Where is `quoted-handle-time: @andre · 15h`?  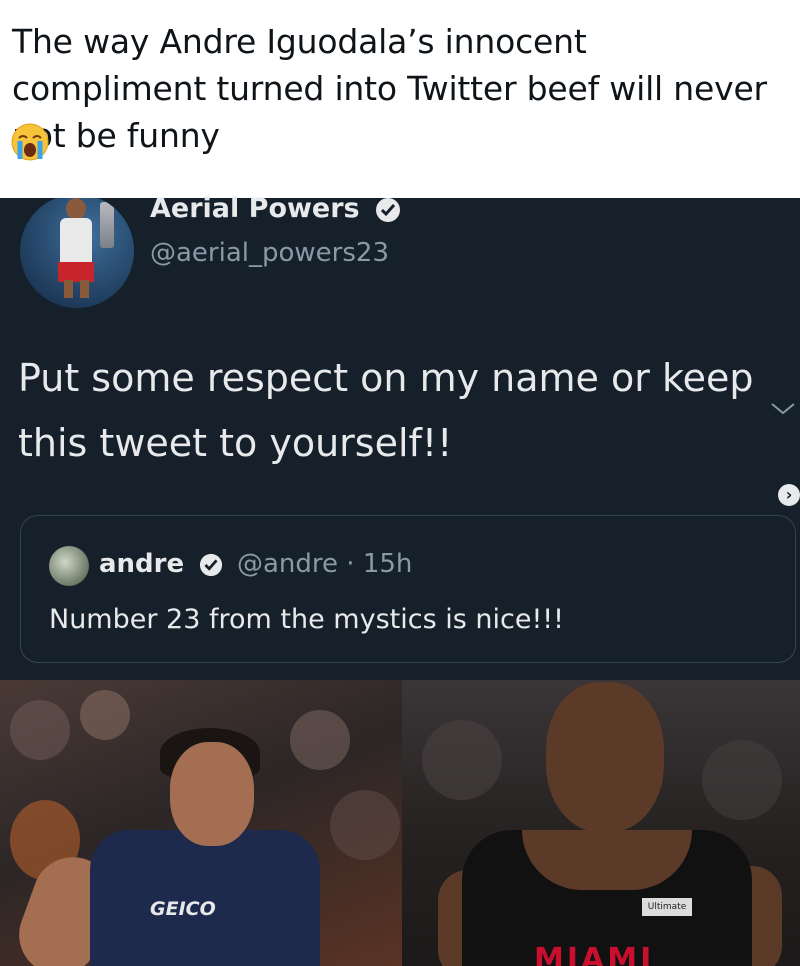
quoted-handle-time: @andre · 15h is located at coordinates (324, 564).